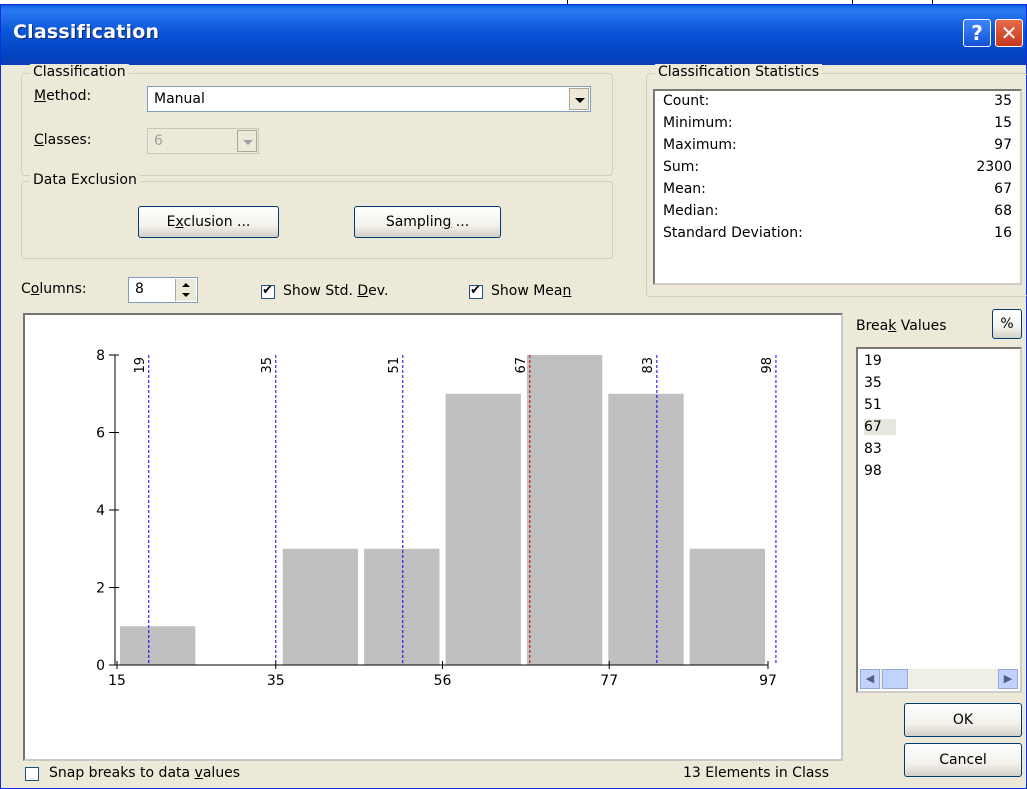 The height and width of the screenshot is (789, 1027). What do you see at coordinates (186, 285) in the screenshot?
I see `arrow-up-icon` at bounding box center [186, 285].